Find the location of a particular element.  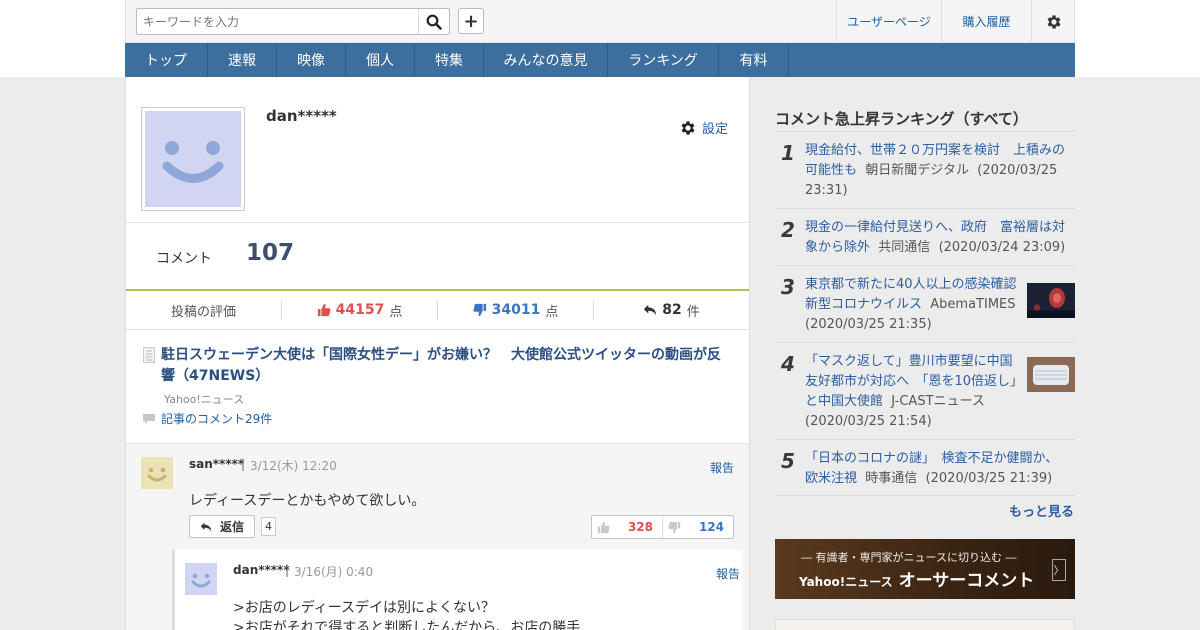

document-icon is located at coordinates (149, 355).